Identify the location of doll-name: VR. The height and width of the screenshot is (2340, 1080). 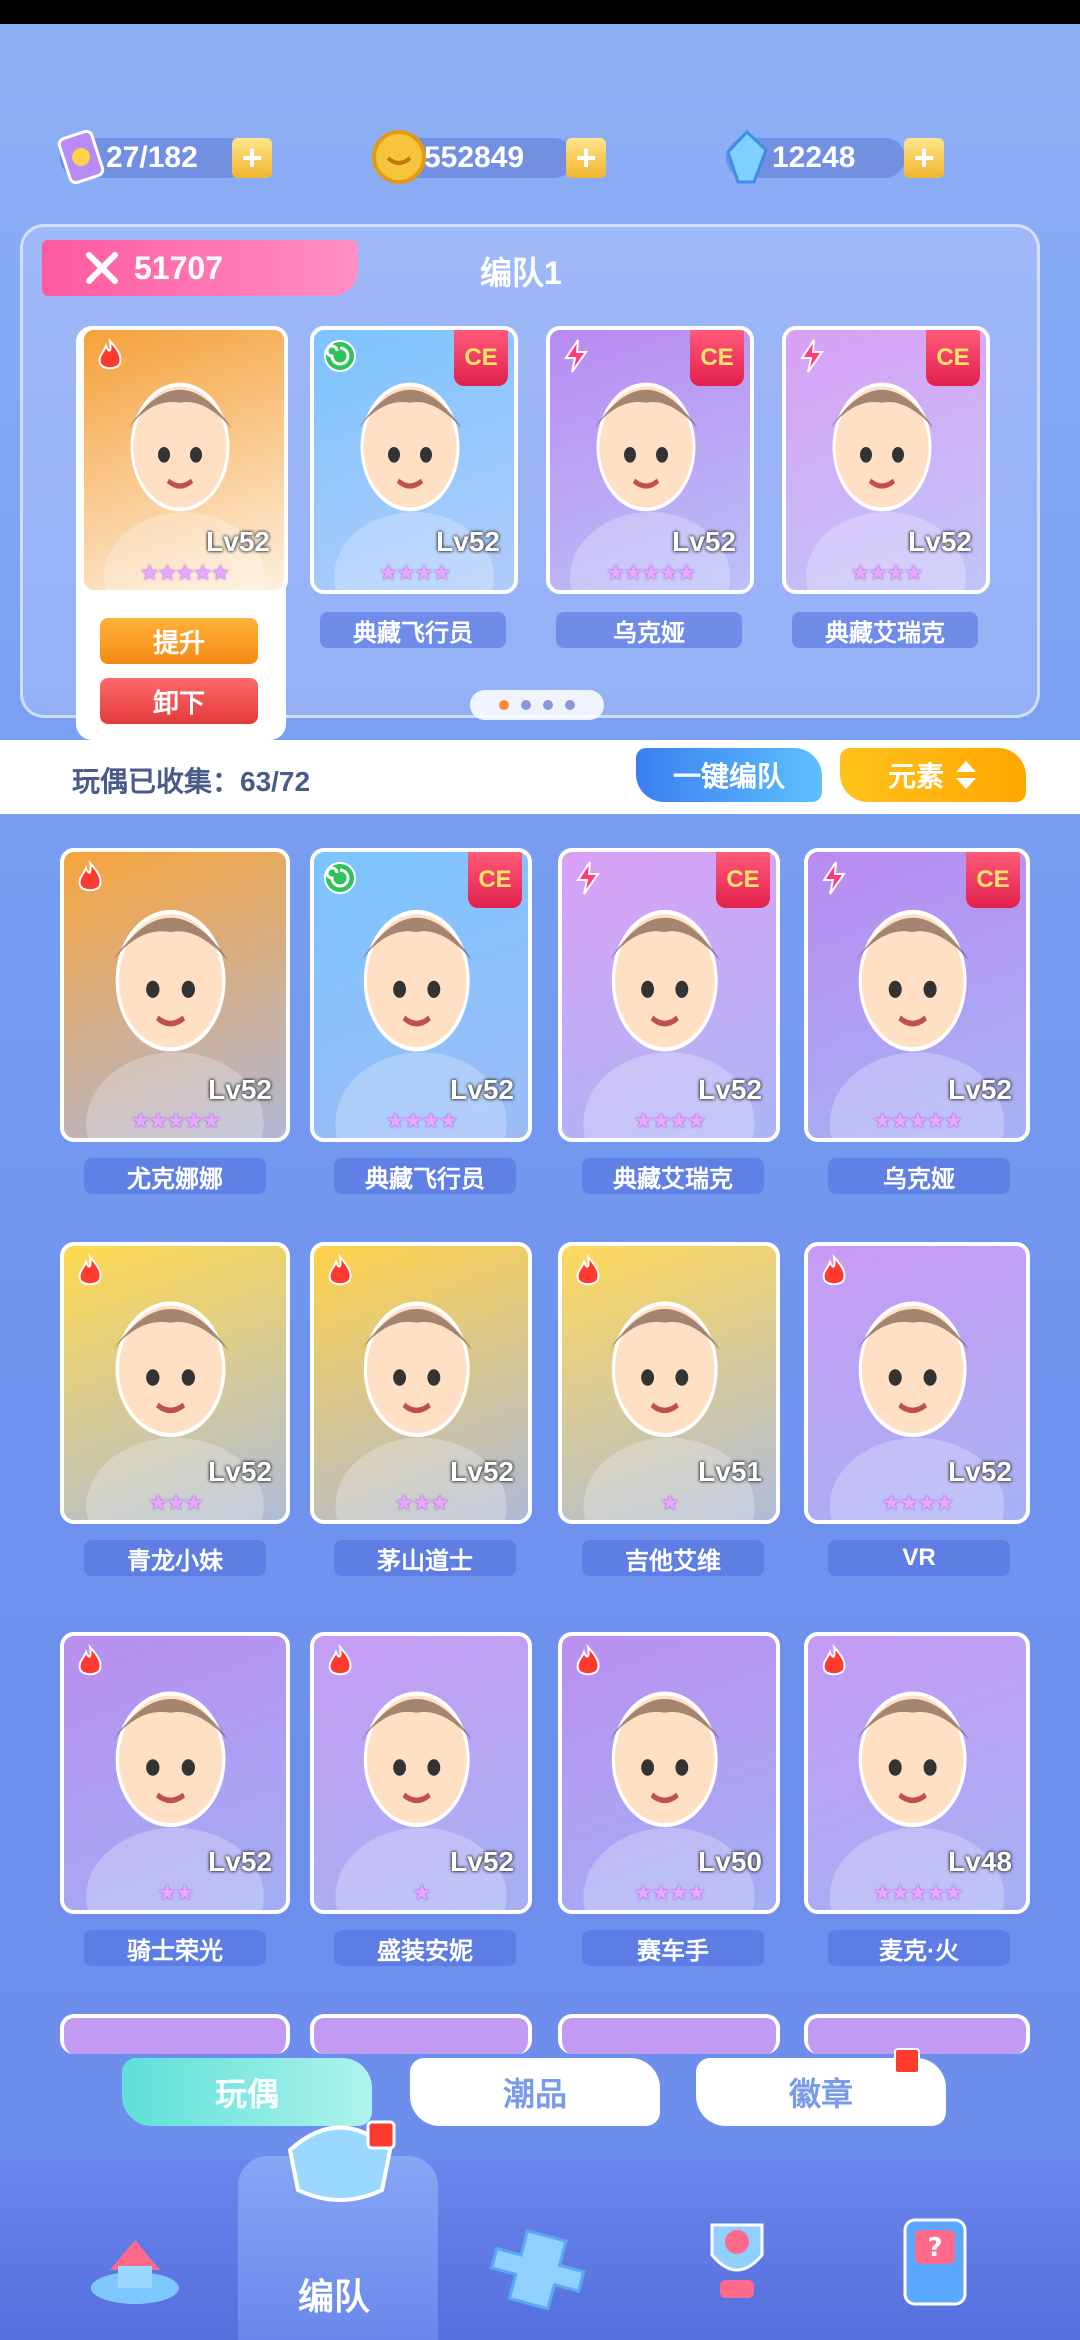
(919, 1558).